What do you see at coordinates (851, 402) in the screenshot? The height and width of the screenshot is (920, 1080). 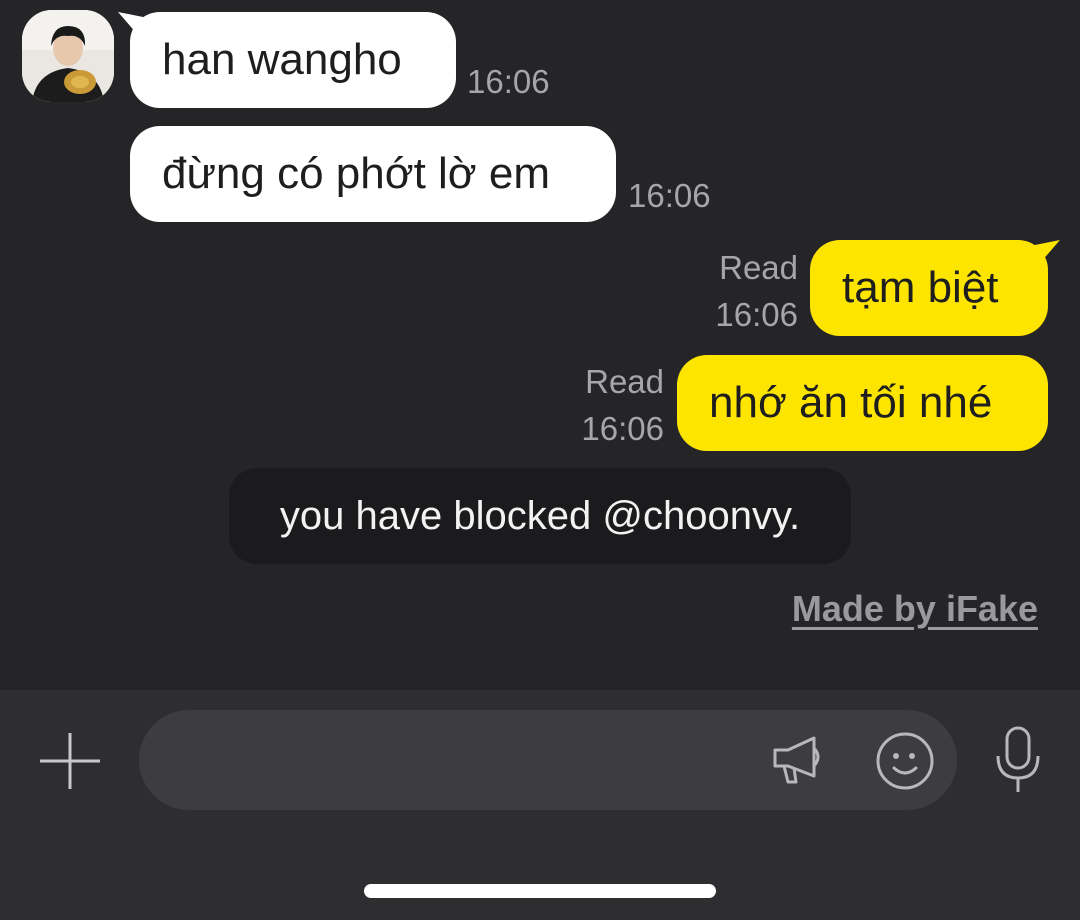 I see `message-text: nhớ ăn tối nhé` at bounding box center [851, 402].